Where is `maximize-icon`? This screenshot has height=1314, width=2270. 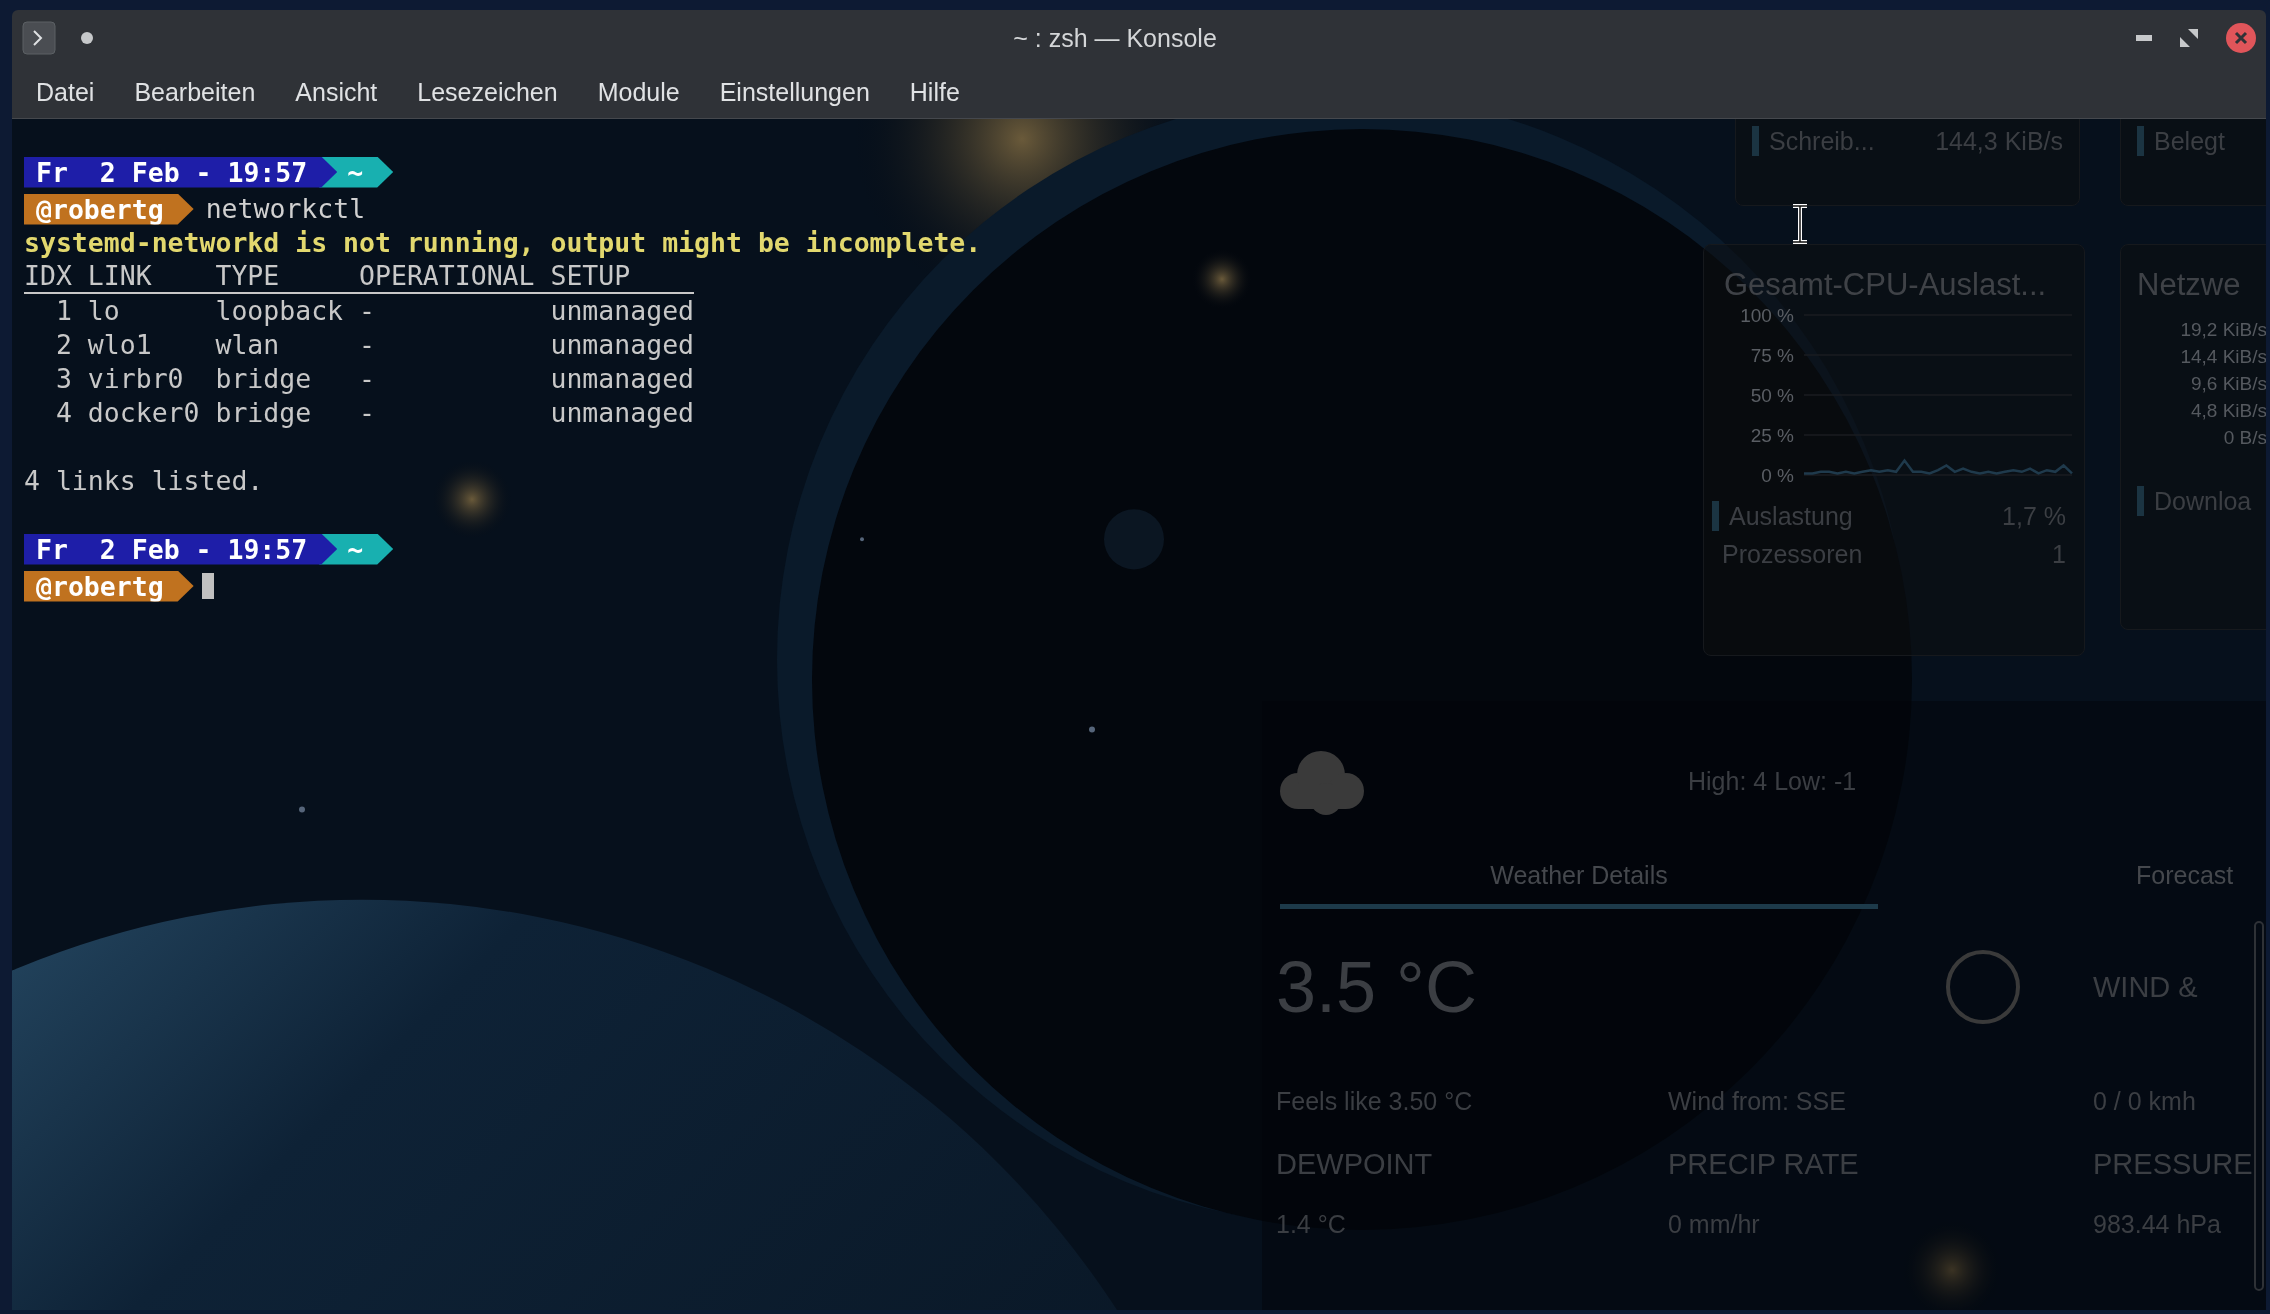 maximize-icon is located at coordinates (2189, 38).